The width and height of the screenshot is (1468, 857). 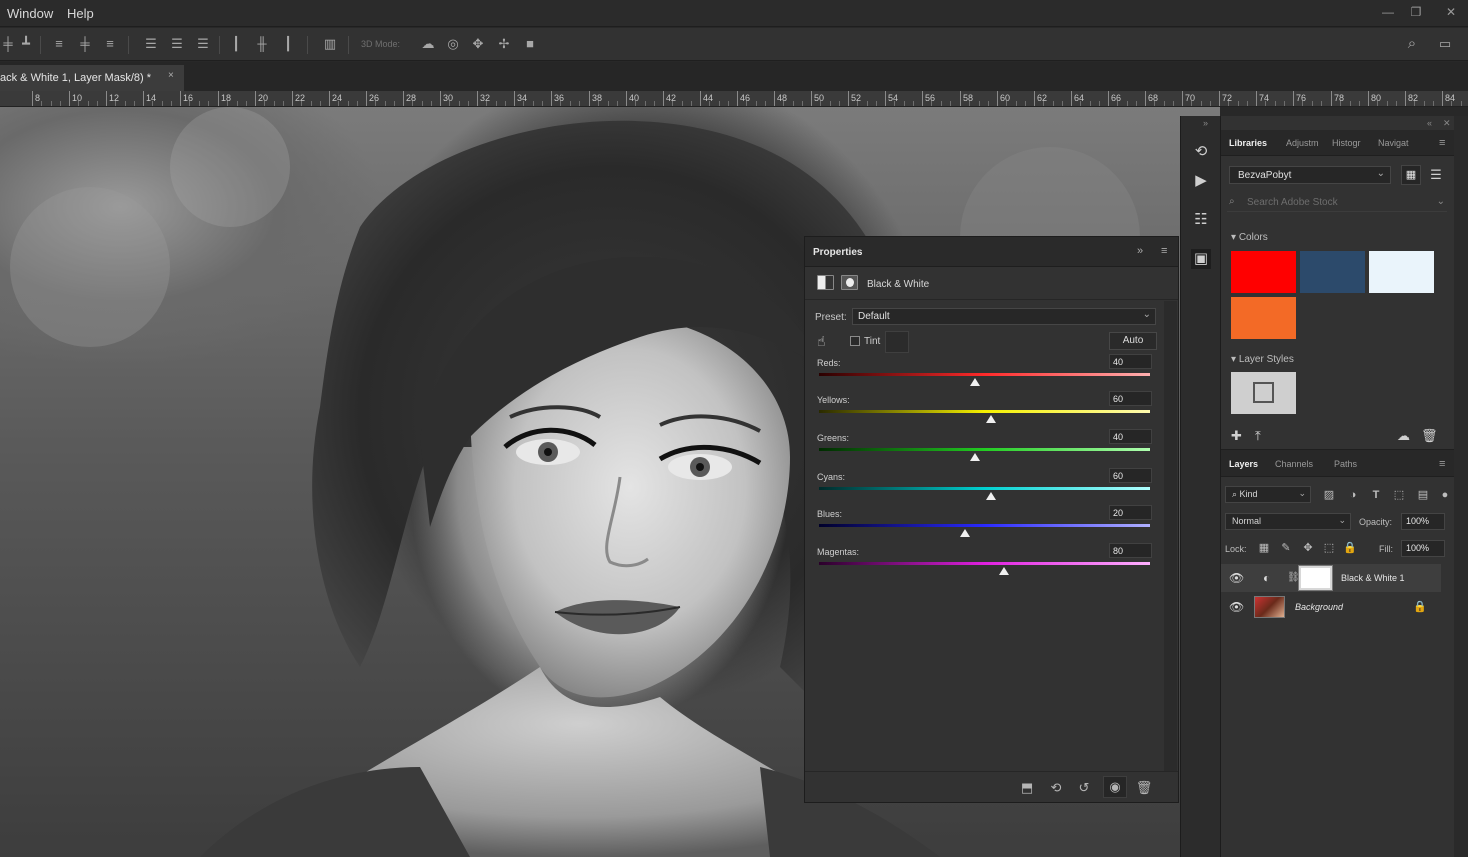 What do you see at coordinates (1461, 486) in the screenshot?
I see `right-panel-scrollbar` at bounding box center [1461, 486].